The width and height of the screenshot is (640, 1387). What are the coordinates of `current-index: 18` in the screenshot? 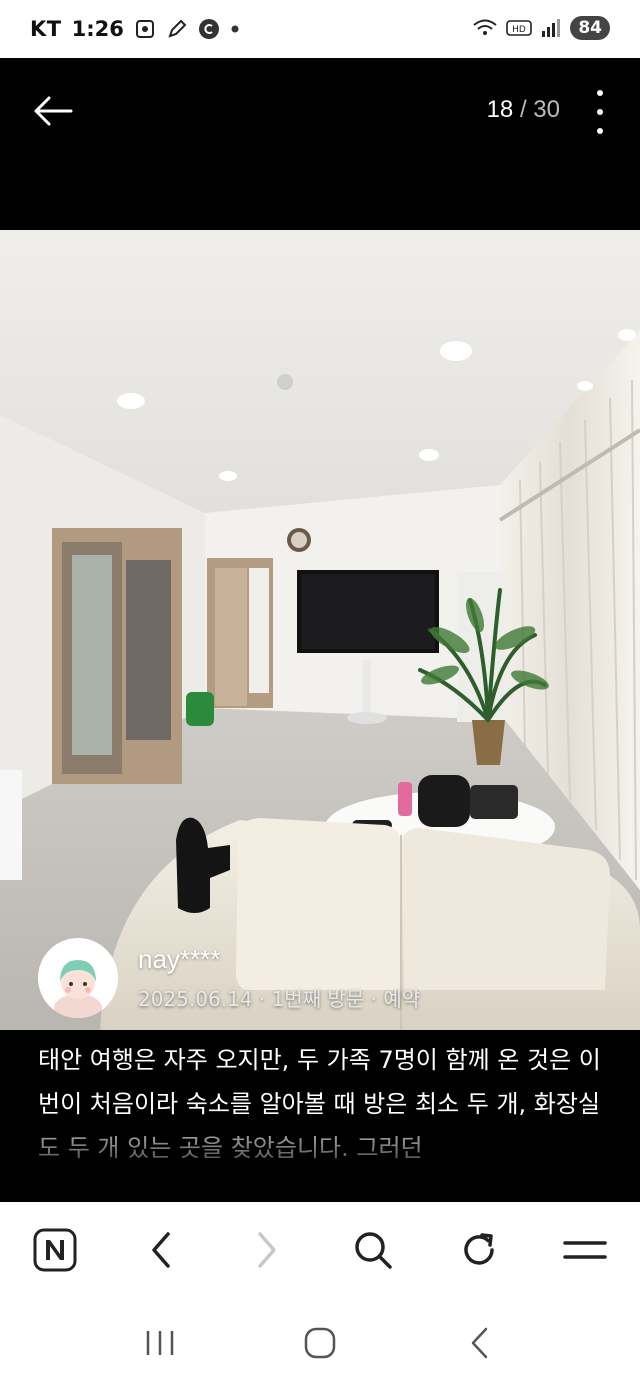 It's located at (500, 109).